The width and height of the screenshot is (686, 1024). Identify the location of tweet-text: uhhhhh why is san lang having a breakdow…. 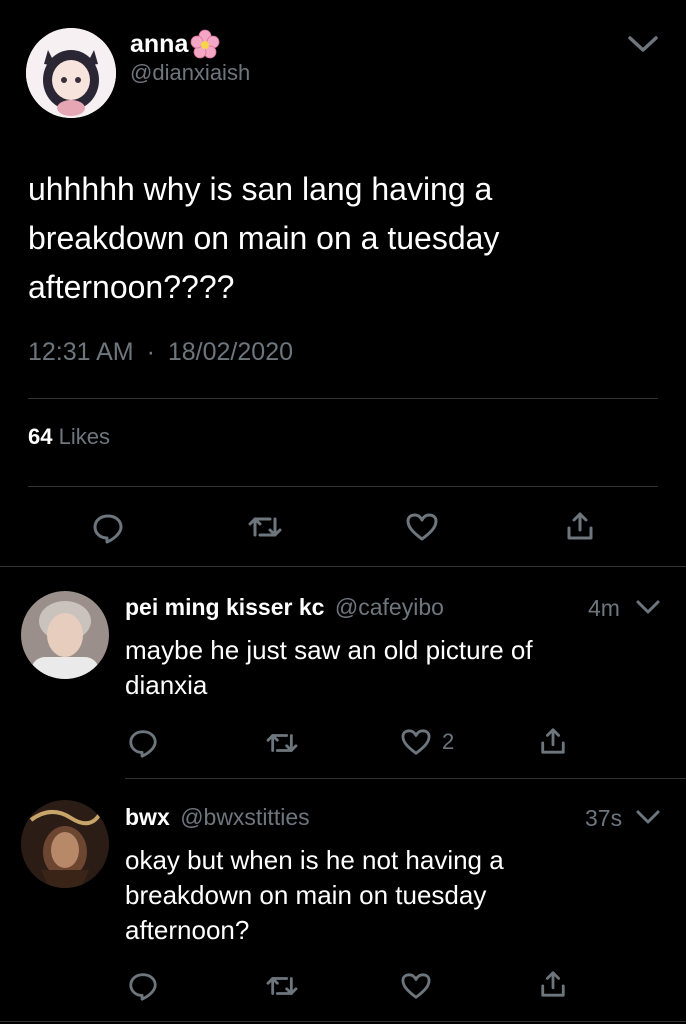
(263, 238).